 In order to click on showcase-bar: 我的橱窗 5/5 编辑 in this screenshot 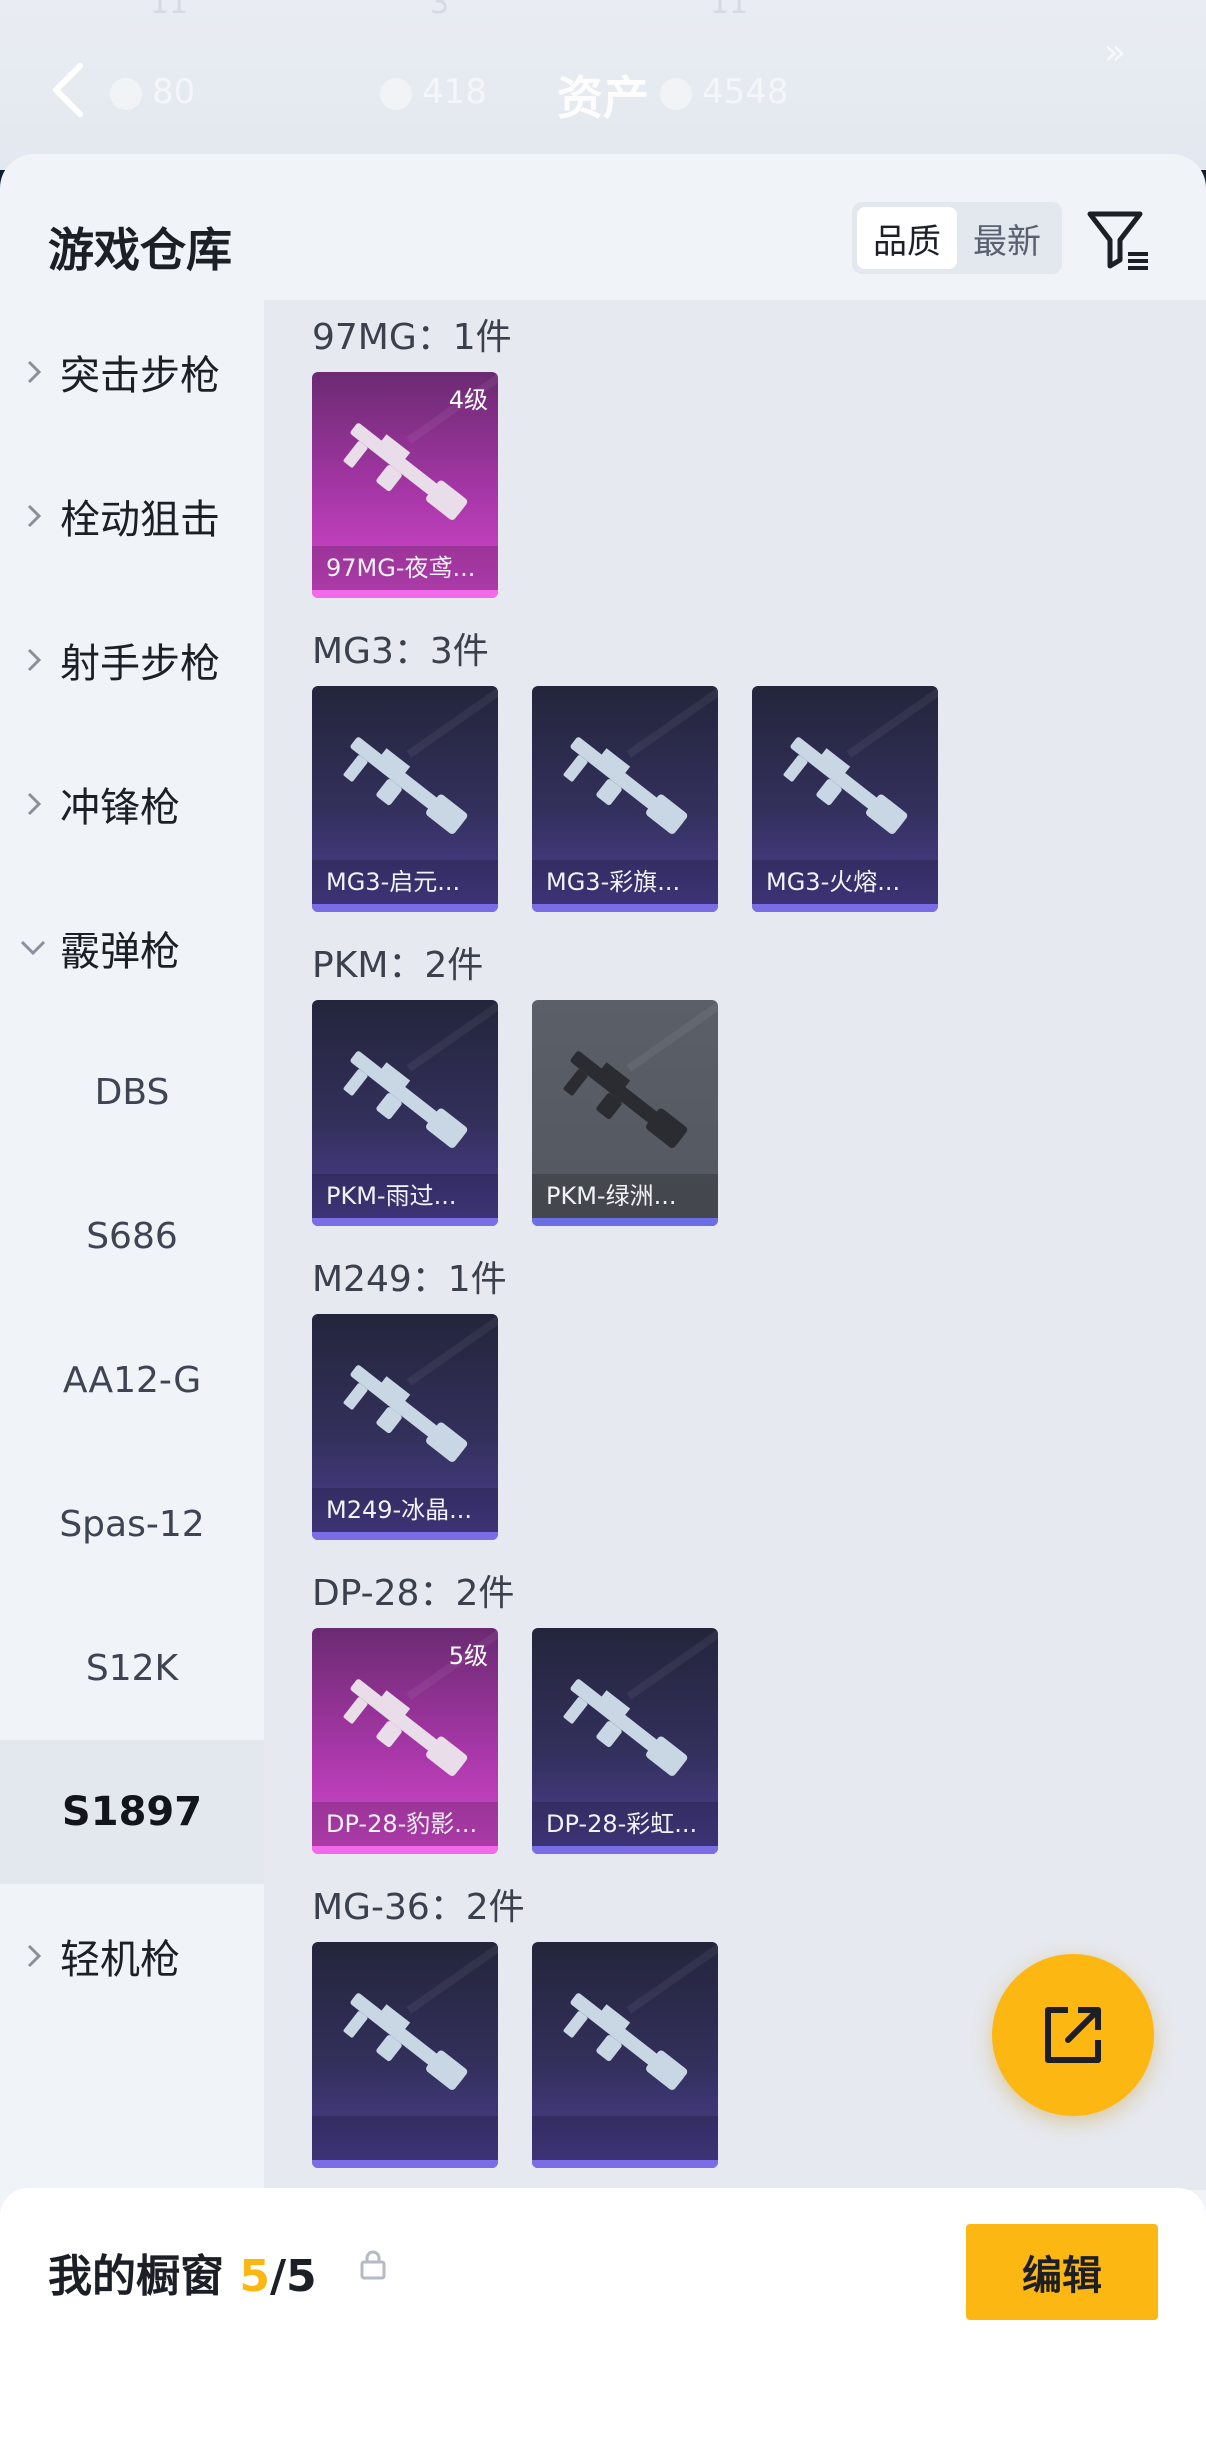, I will do `click(603, 2320)`.